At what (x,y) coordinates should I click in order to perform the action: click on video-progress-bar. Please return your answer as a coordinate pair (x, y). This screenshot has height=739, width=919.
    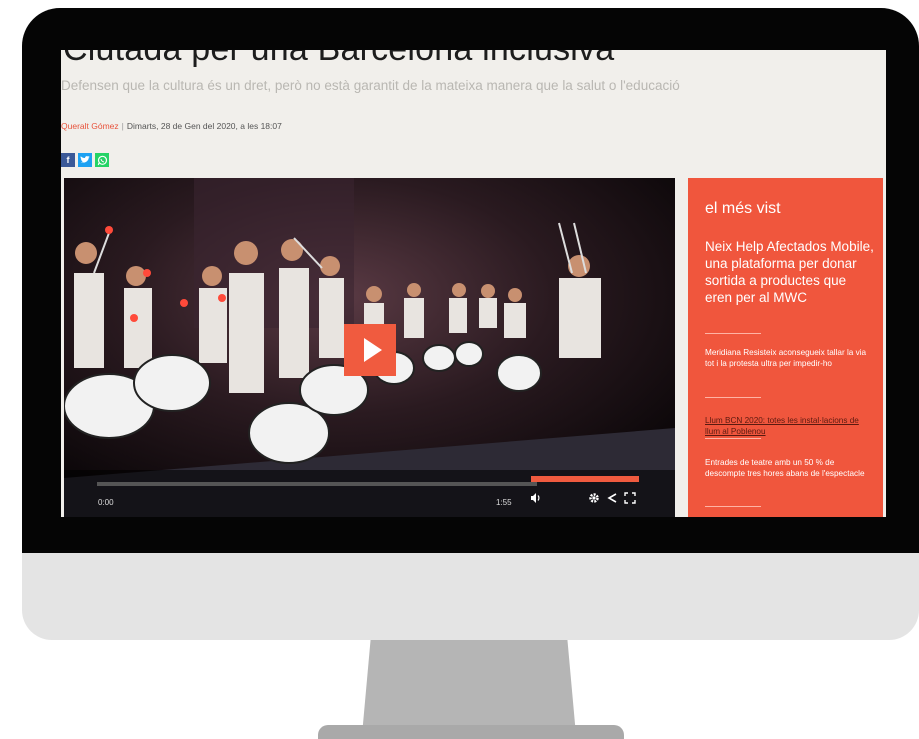
    Looking at the image, I should click on (317, 484).